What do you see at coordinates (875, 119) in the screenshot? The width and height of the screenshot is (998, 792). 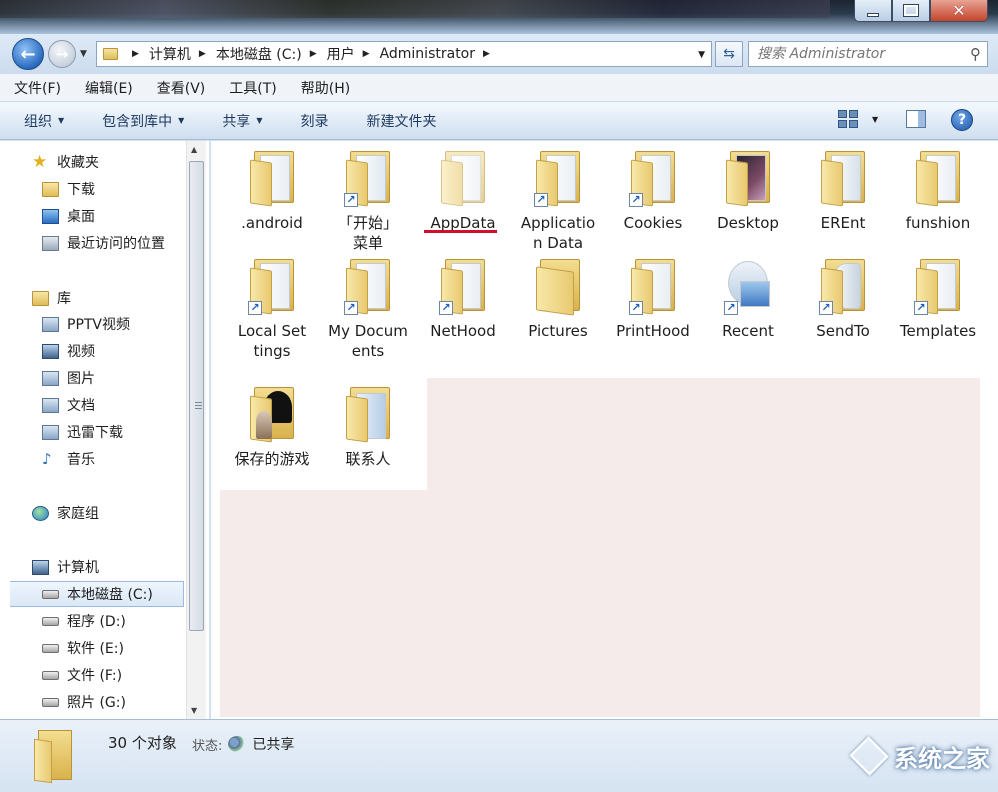 I see `chevron-down-icon: ▼` at bounding box center [875, 119].